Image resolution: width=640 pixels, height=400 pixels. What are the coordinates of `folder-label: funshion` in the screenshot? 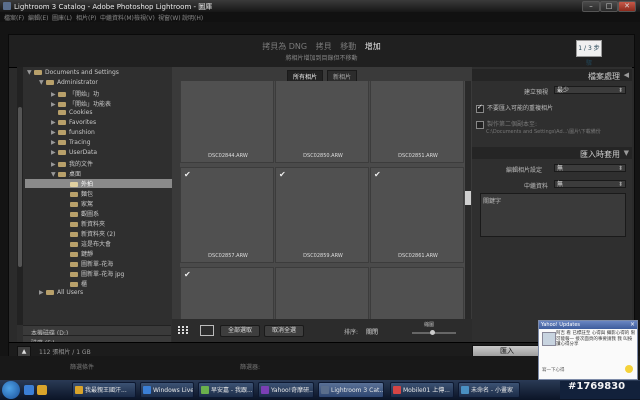 It's located at (82, 132).